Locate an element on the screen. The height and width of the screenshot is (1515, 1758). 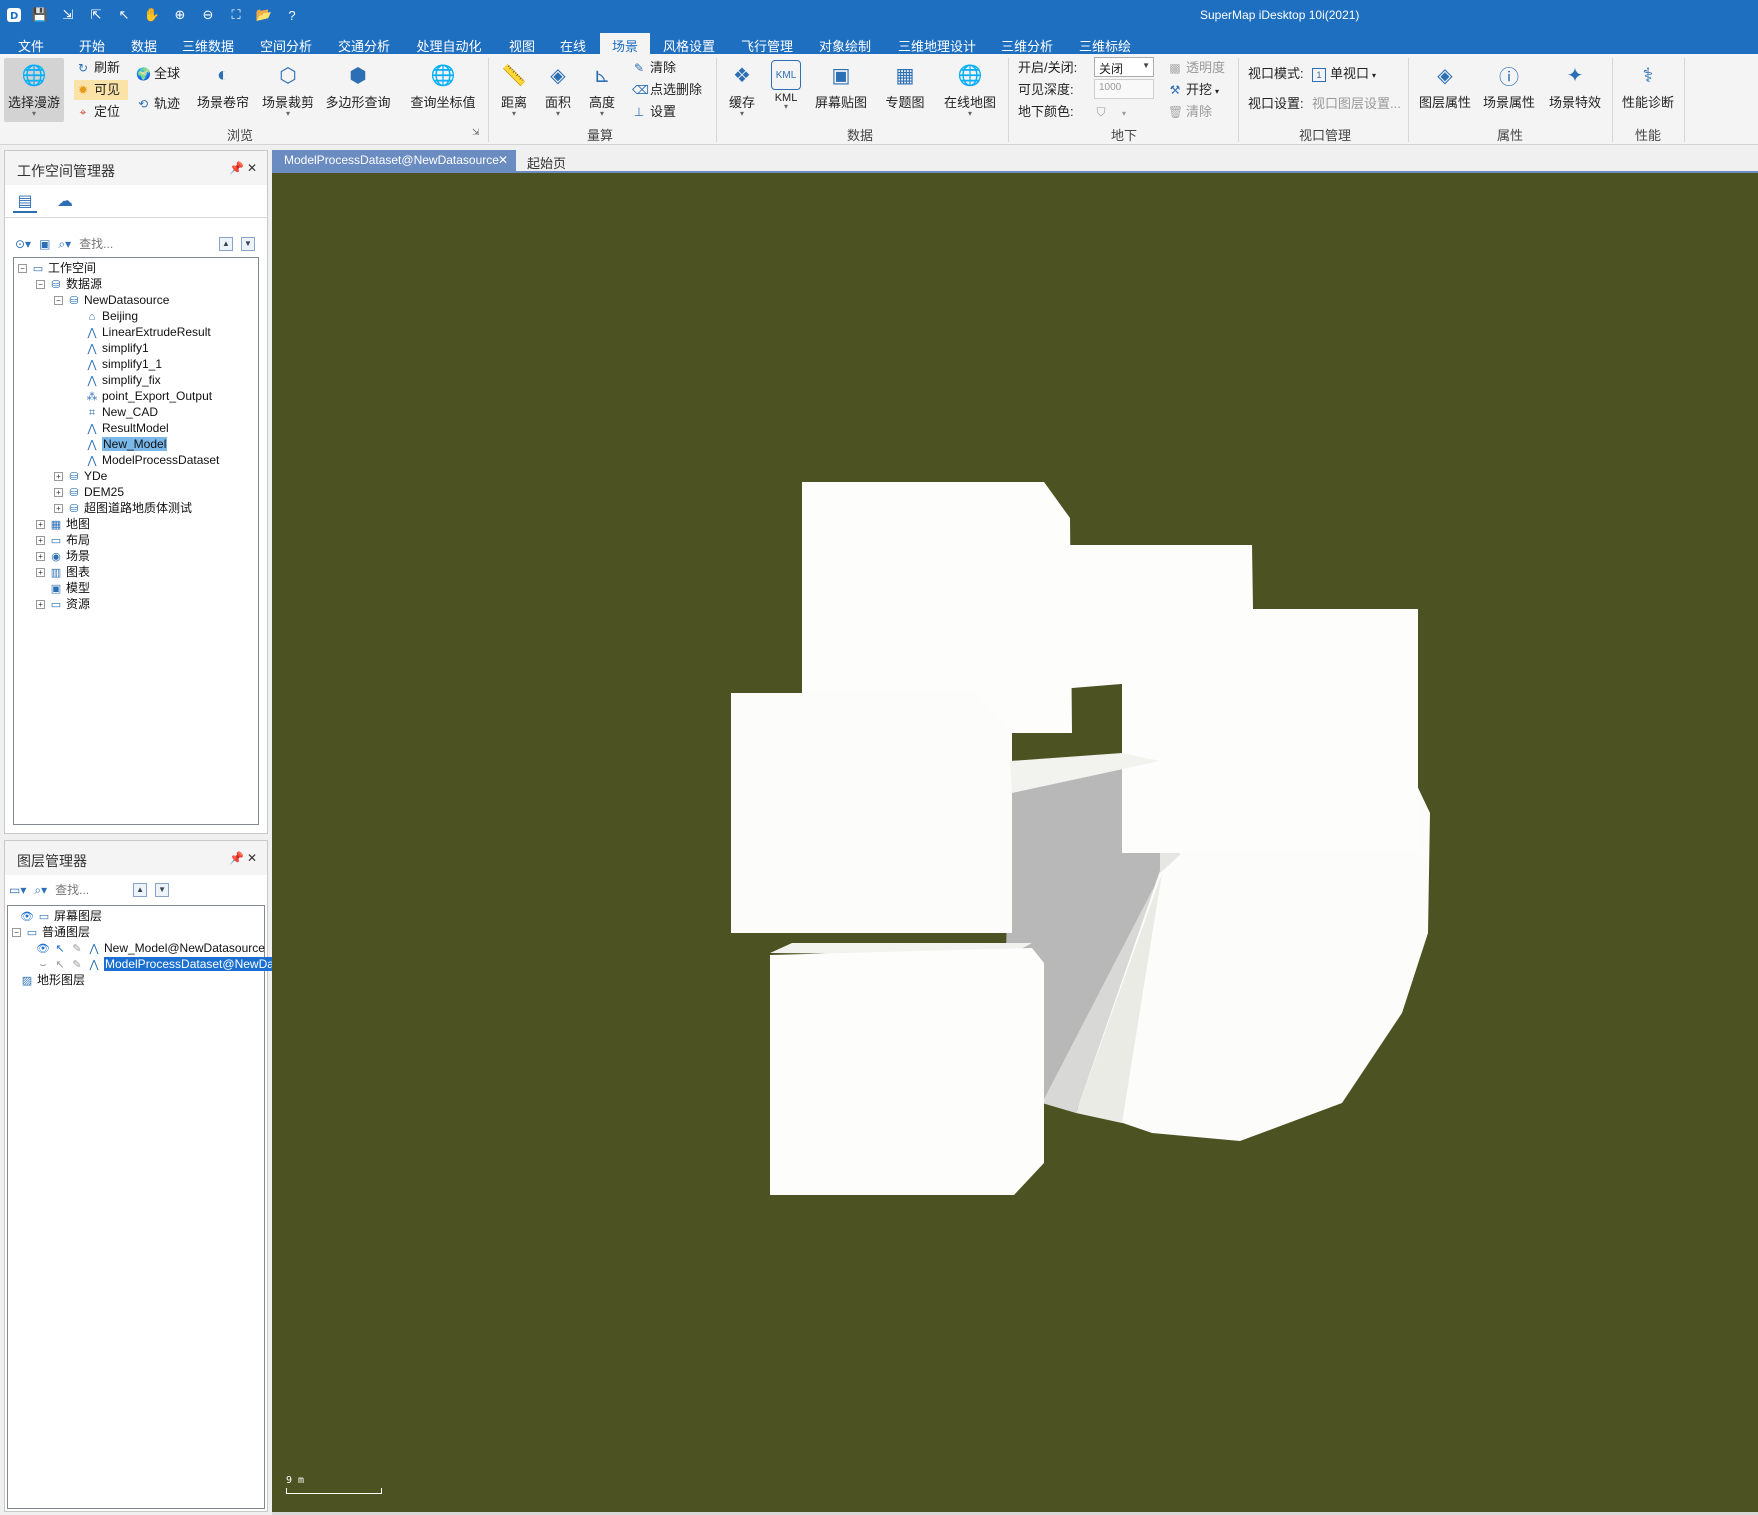
close-icon: ✕ is located at coordinates (252, 858).